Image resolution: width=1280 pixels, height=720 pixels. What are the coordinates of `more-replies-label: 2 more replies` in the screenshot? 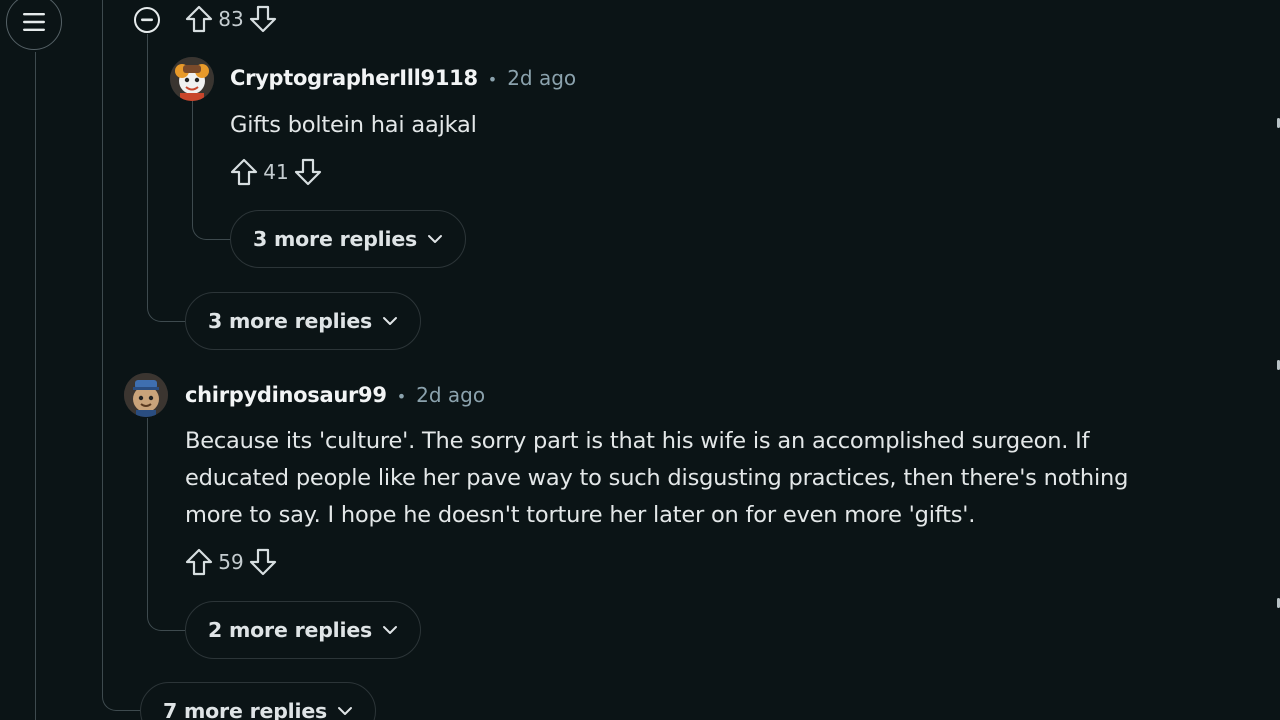 It's located at (290, 630).